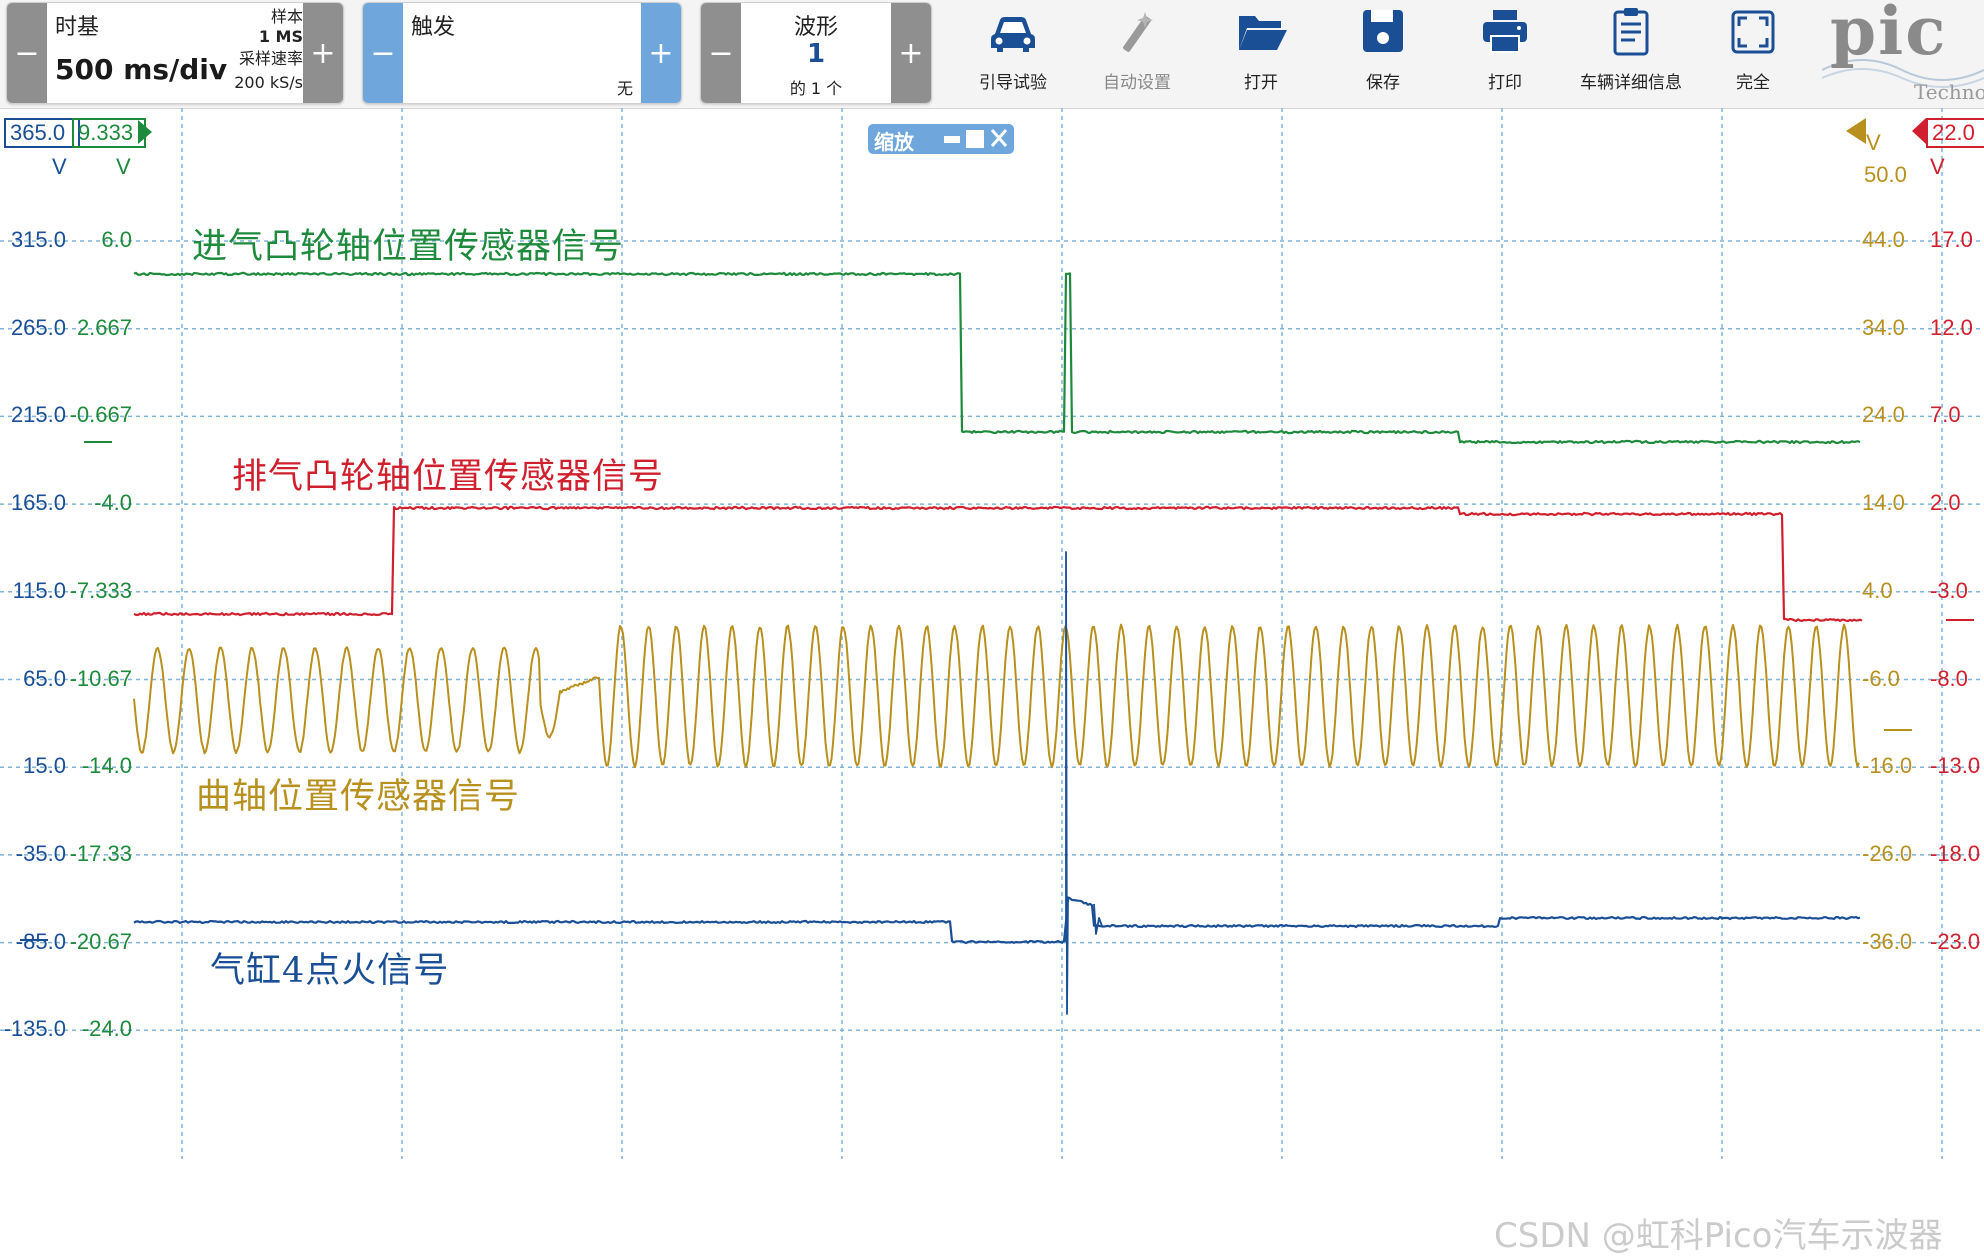 This screenshot has height=1257, width=1984. What do you see at coordinates (522, 53) in the screenshot?
I see `trigger-control: − 触发 无 +` at bounding box center [522, 53].